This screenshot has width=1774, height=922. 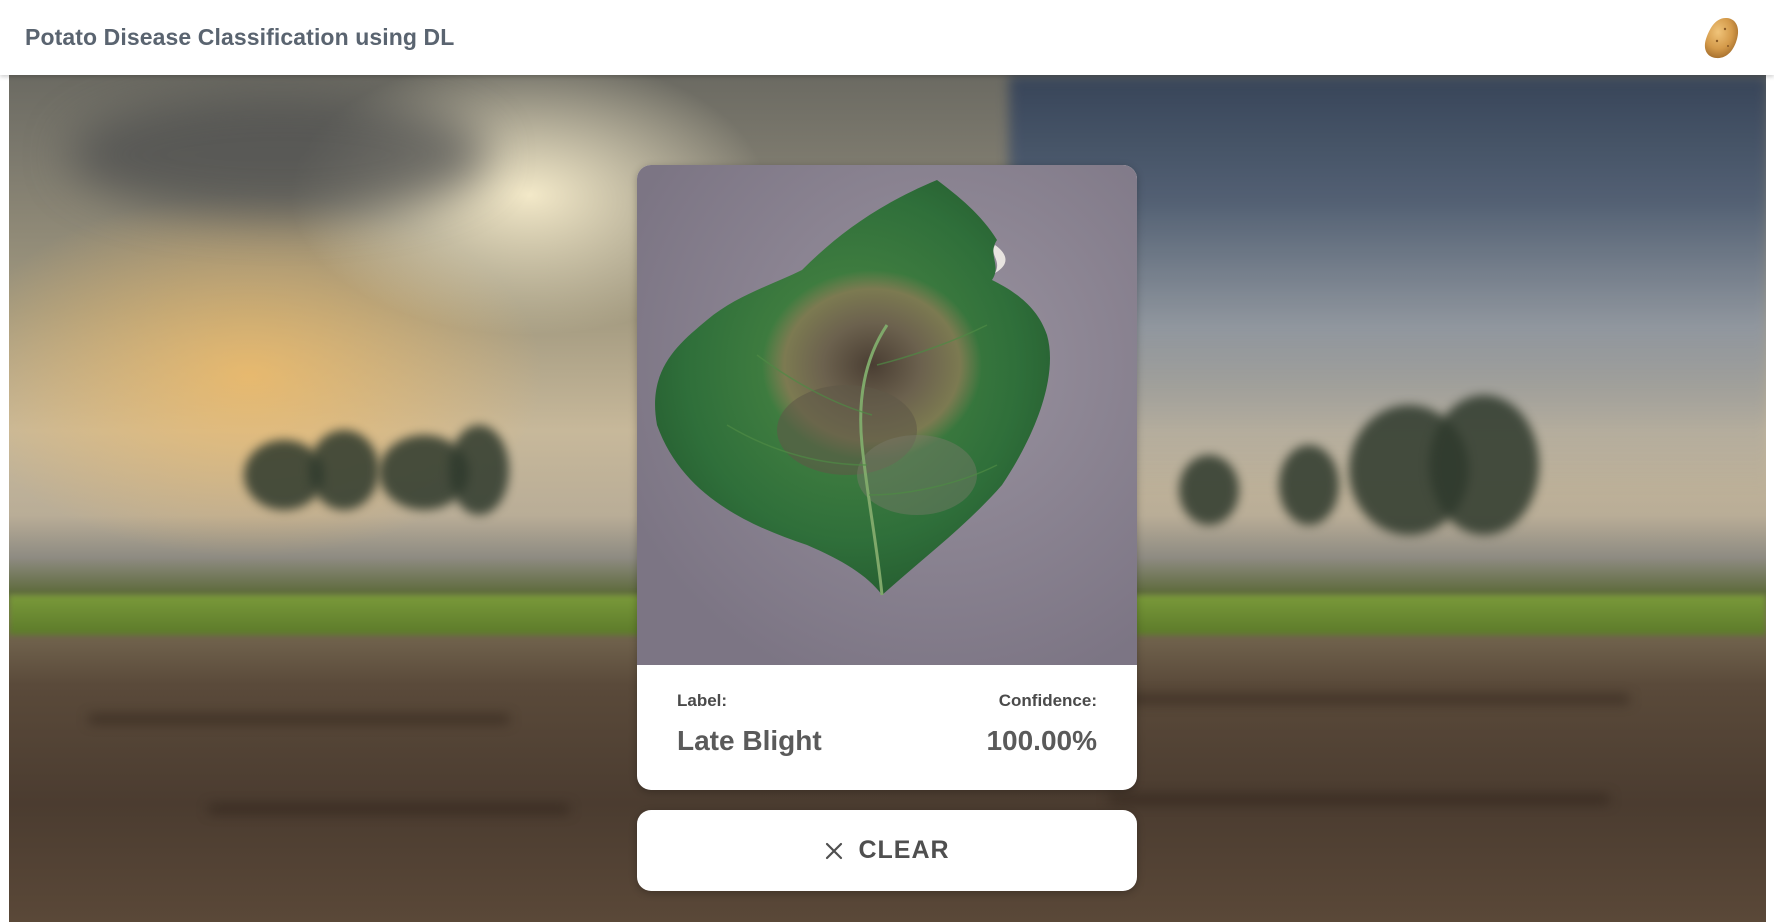 I want to click on label-caption: Label:, so click(x=702, y=700).